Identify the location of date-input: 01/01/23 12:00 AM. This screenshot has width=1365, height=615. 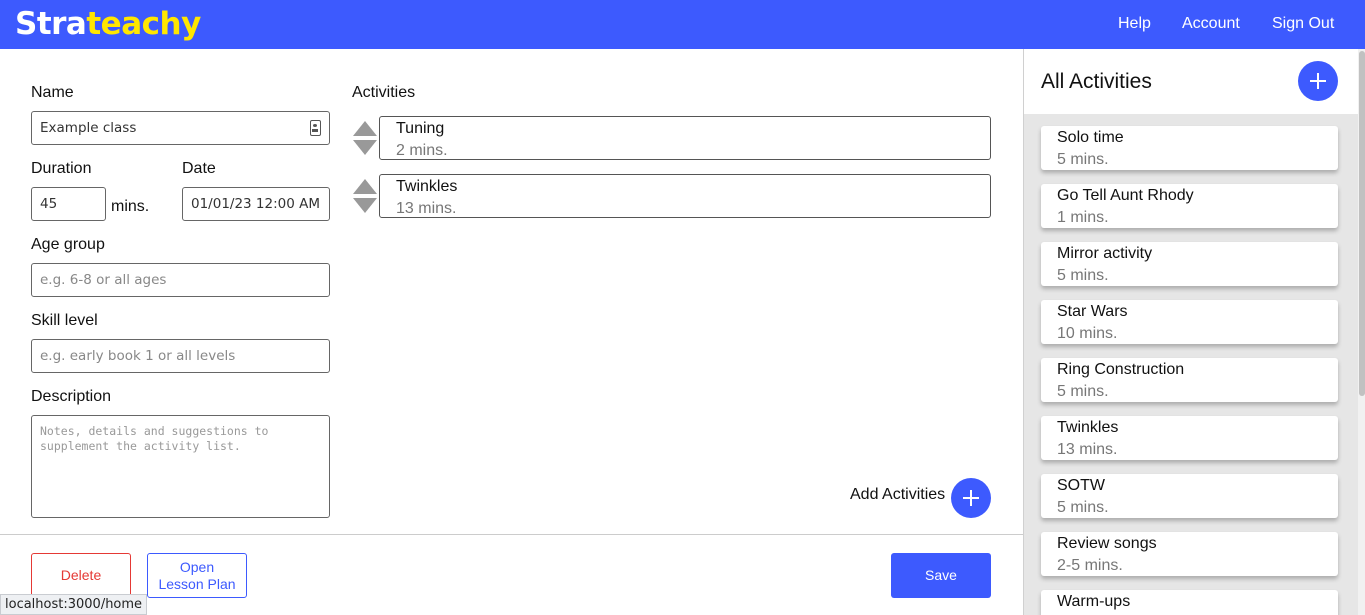
(256, 204).